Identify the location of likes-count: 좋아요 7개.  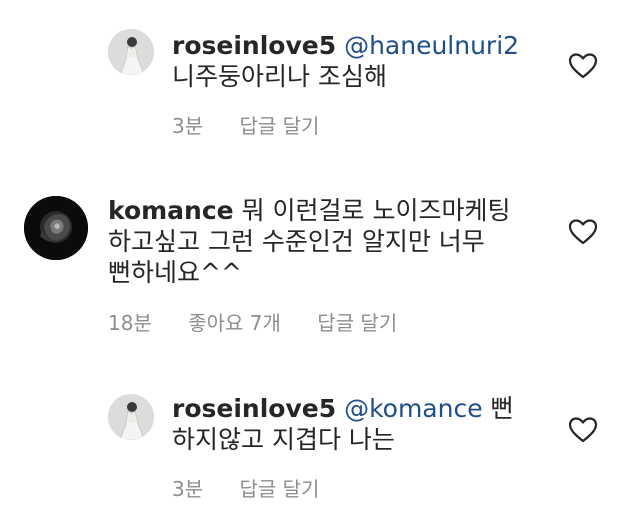
(234, 321).